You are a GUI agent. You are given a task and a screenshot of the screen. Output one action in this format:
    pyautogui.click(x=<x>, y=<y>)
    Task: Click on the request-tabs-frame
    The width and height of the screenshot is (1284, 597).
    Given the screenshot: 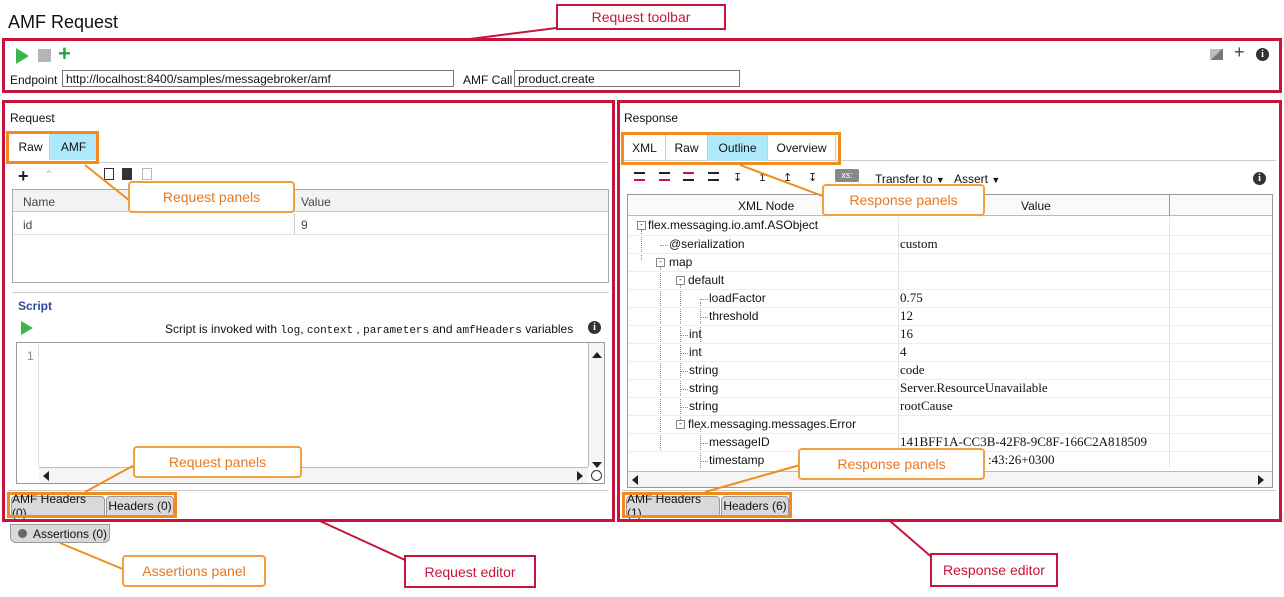 What is the action you would take?
    pyautogui.click(x=52, y=147)
    